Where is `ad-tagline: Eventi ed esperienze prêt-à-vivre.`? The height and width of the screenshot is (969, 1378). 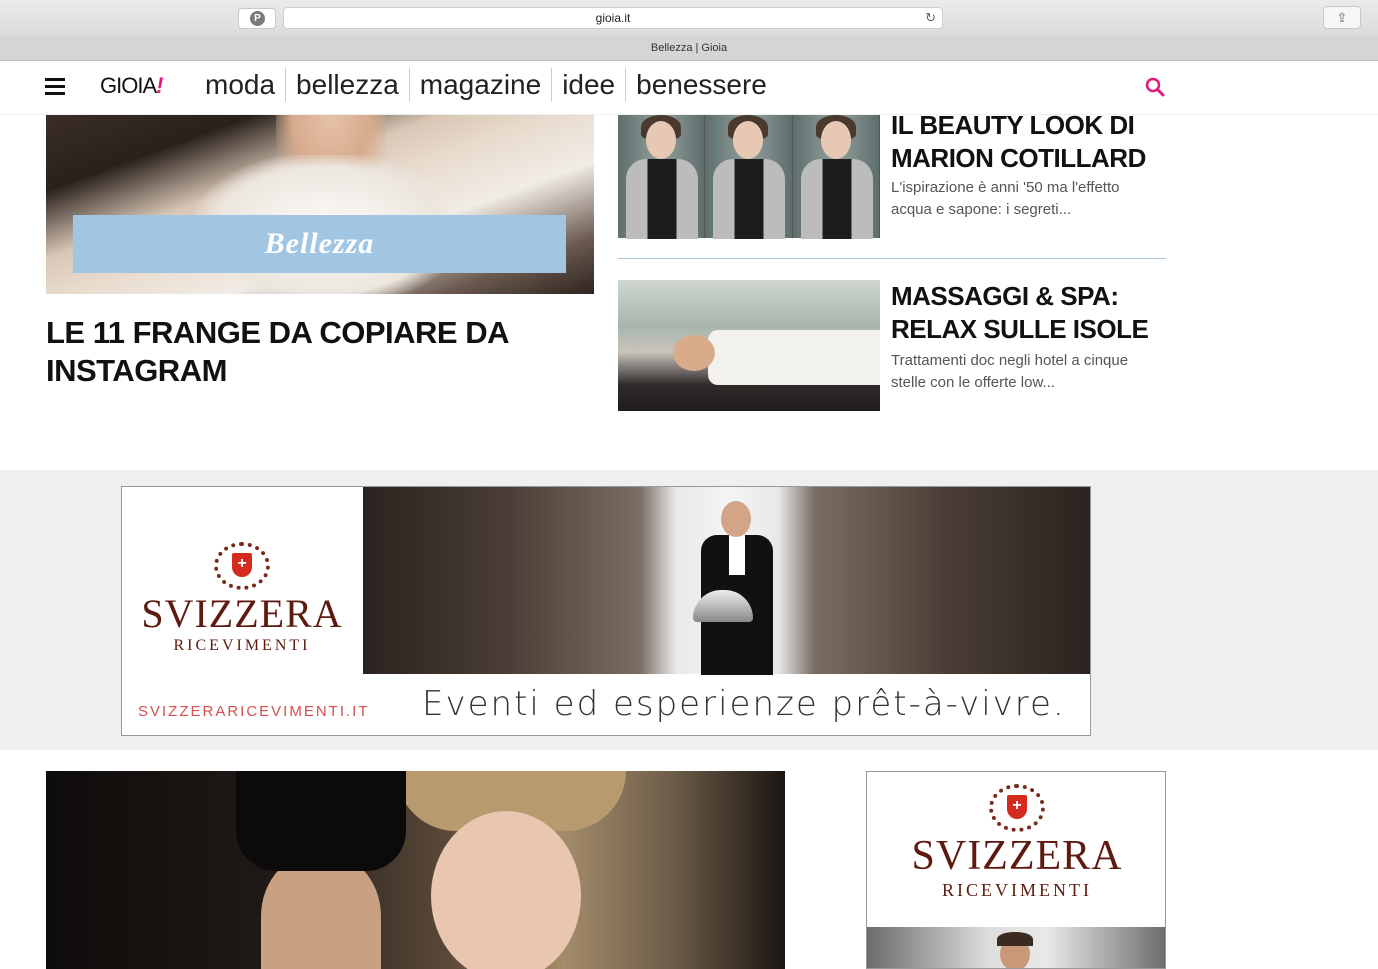 ad-tagline: Eventi ed esperienze prêt-à-vivre. is located at coordinates (744, 704).